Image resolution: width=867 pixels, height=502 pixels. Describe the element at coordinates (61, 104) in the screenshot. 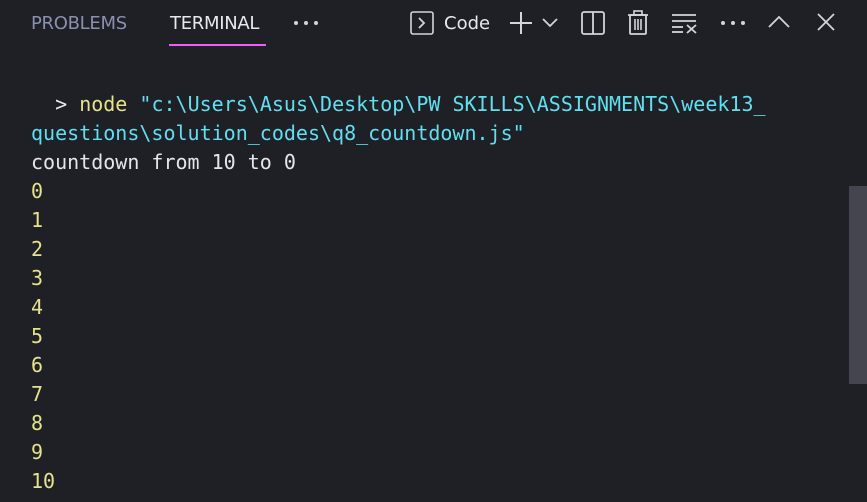

I see `prompt-arrow: >` at that location.